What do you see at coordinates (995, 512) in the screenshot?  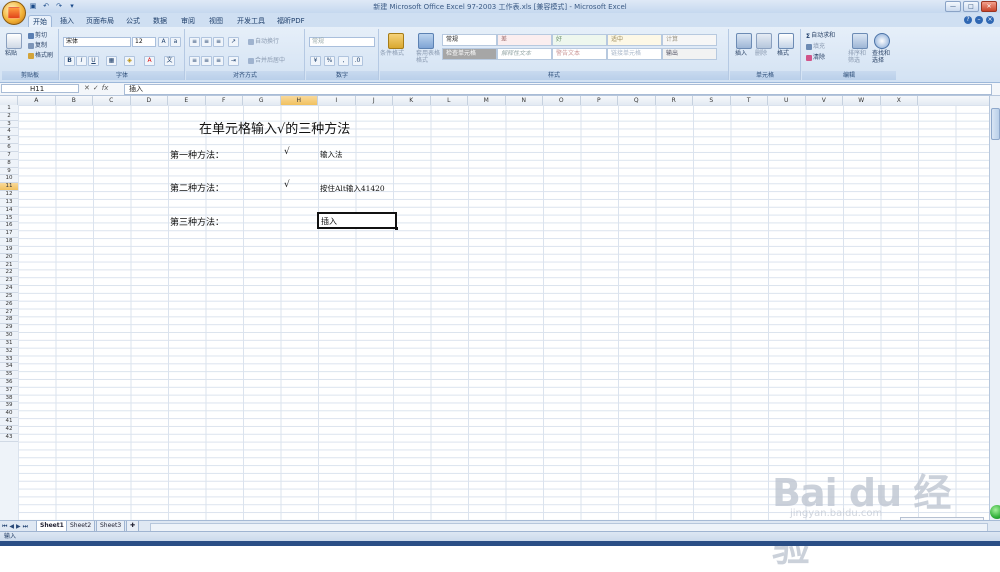 I see `green-orb-icon` at bounding box center [995, 512].